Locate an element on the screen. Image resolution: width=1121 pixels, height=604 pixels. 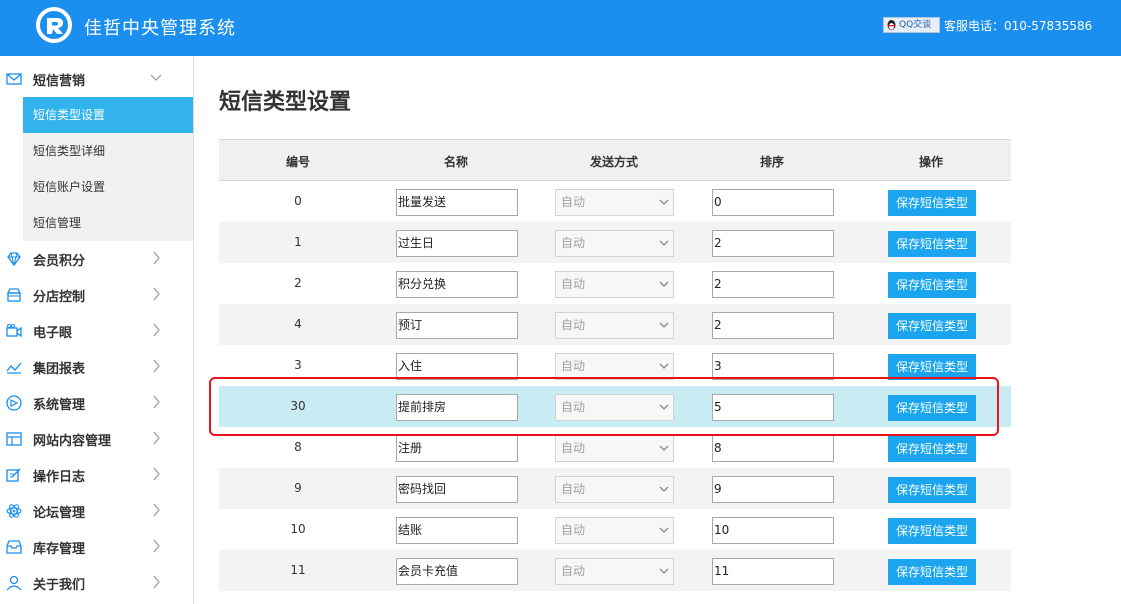
sort-input: 10 is located at coordinates (773, 530).